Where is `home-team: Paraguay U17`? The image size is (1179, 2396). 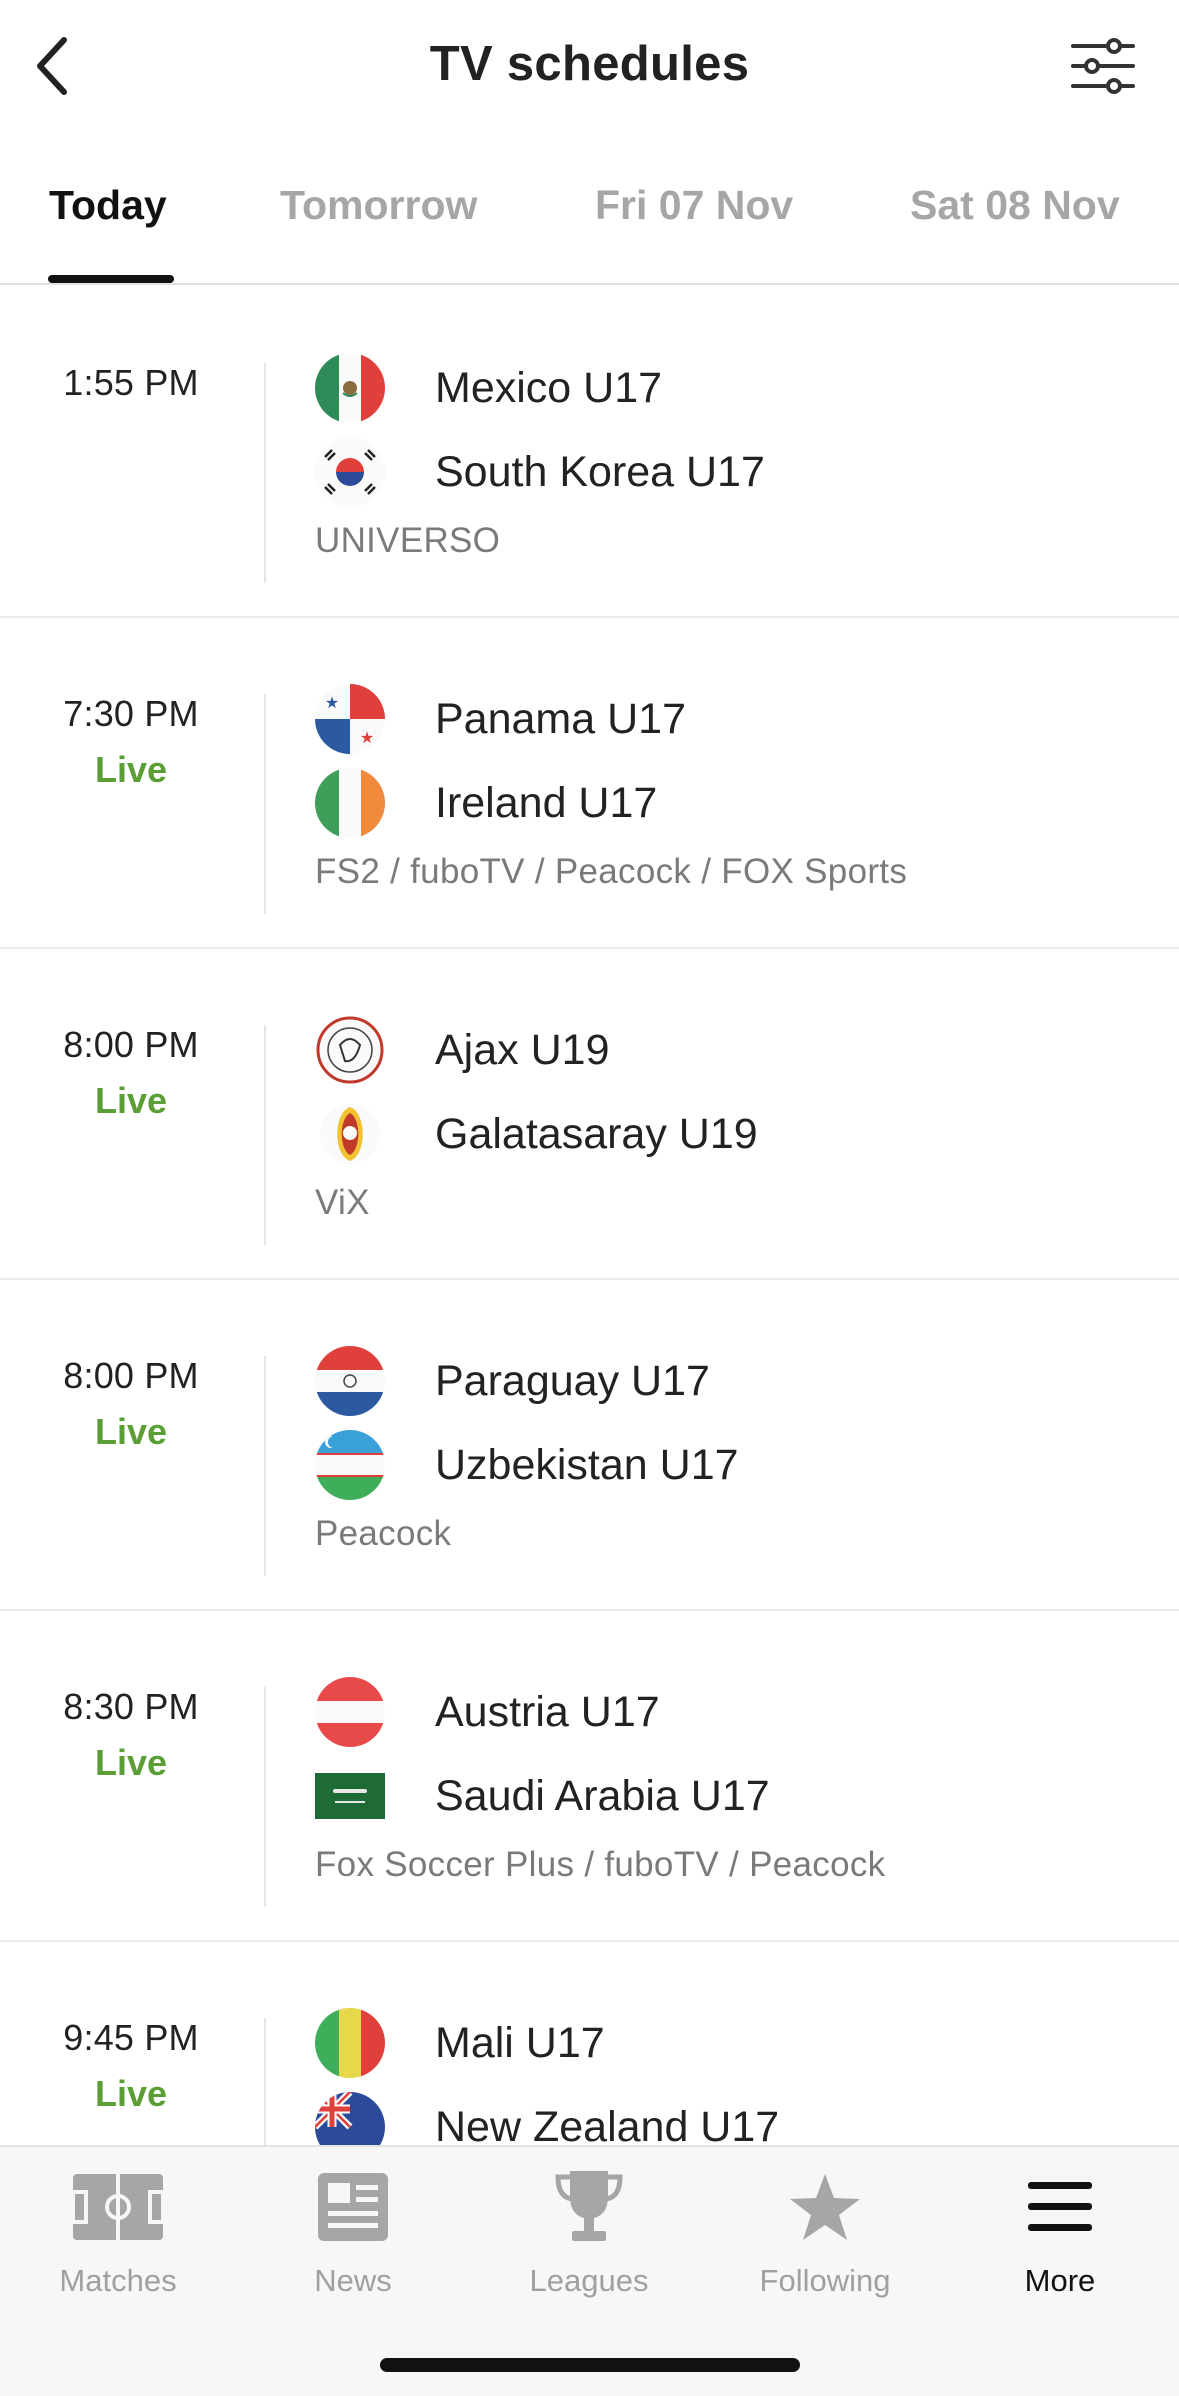
home-team: Paraguay U17 is located at coordinates (512, 1381).